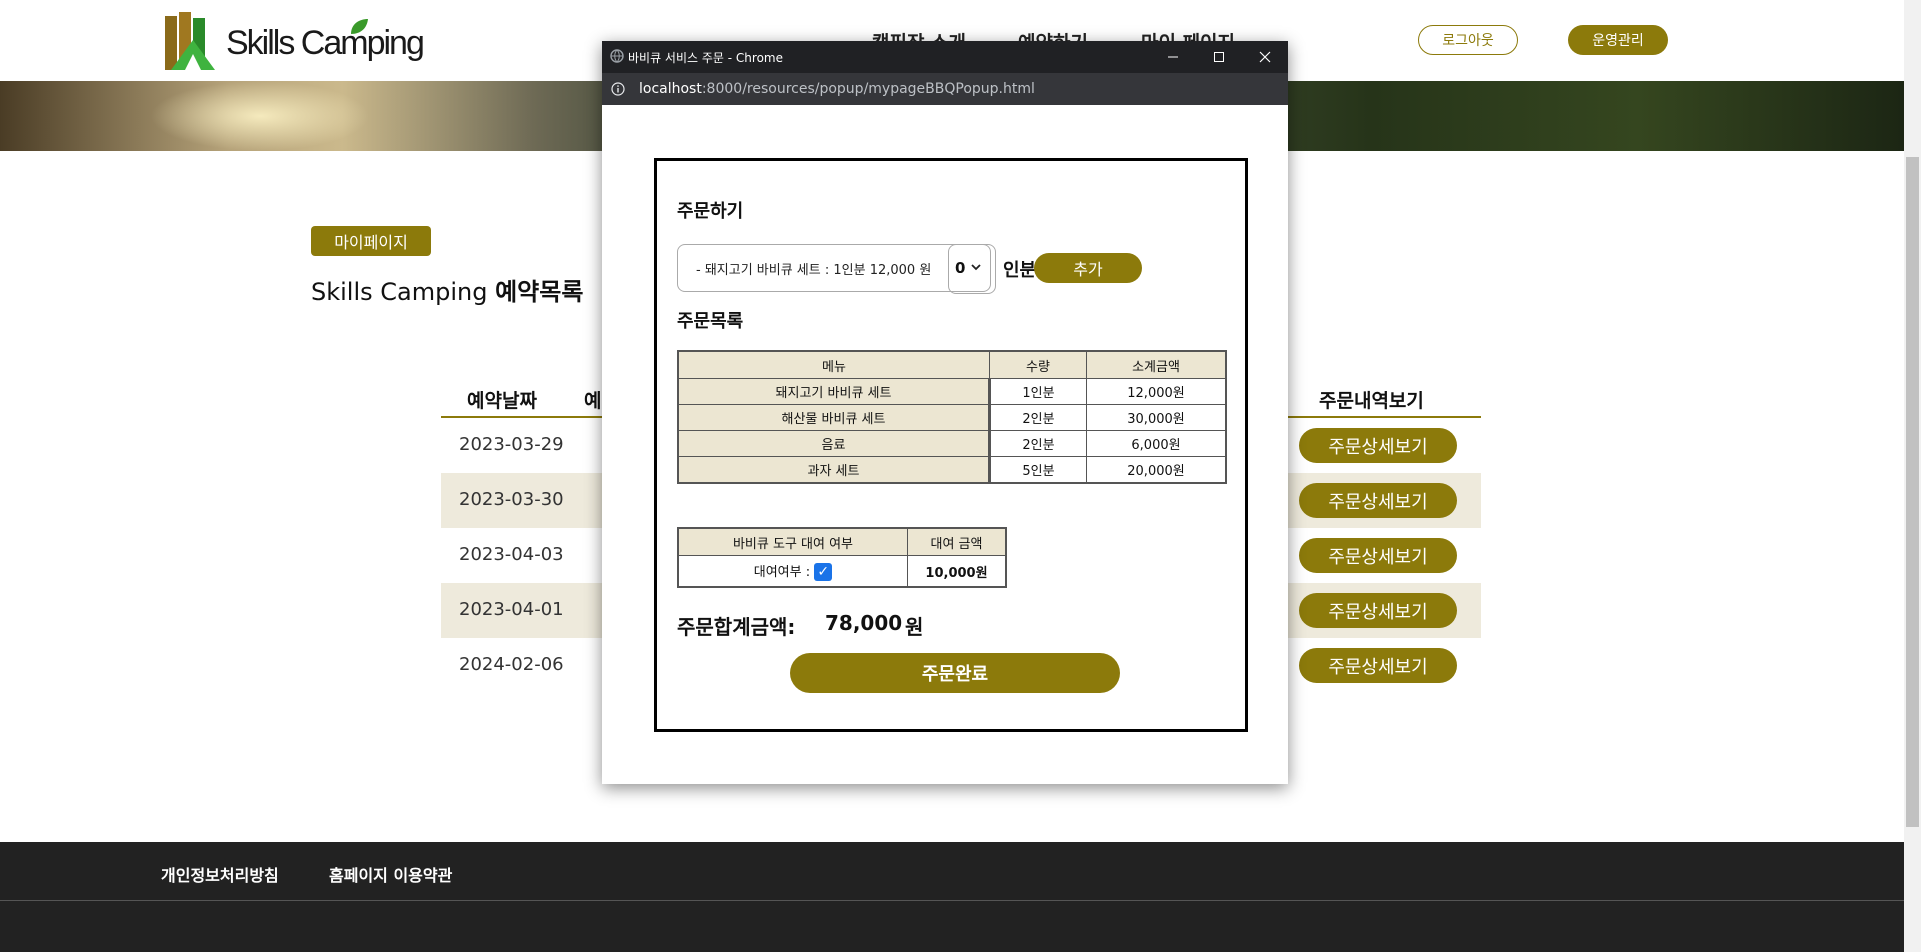  What do you see at coordinates (914, 627) in the screenshot?
I see `total-unit: 원` at bounding box center [914, 627].